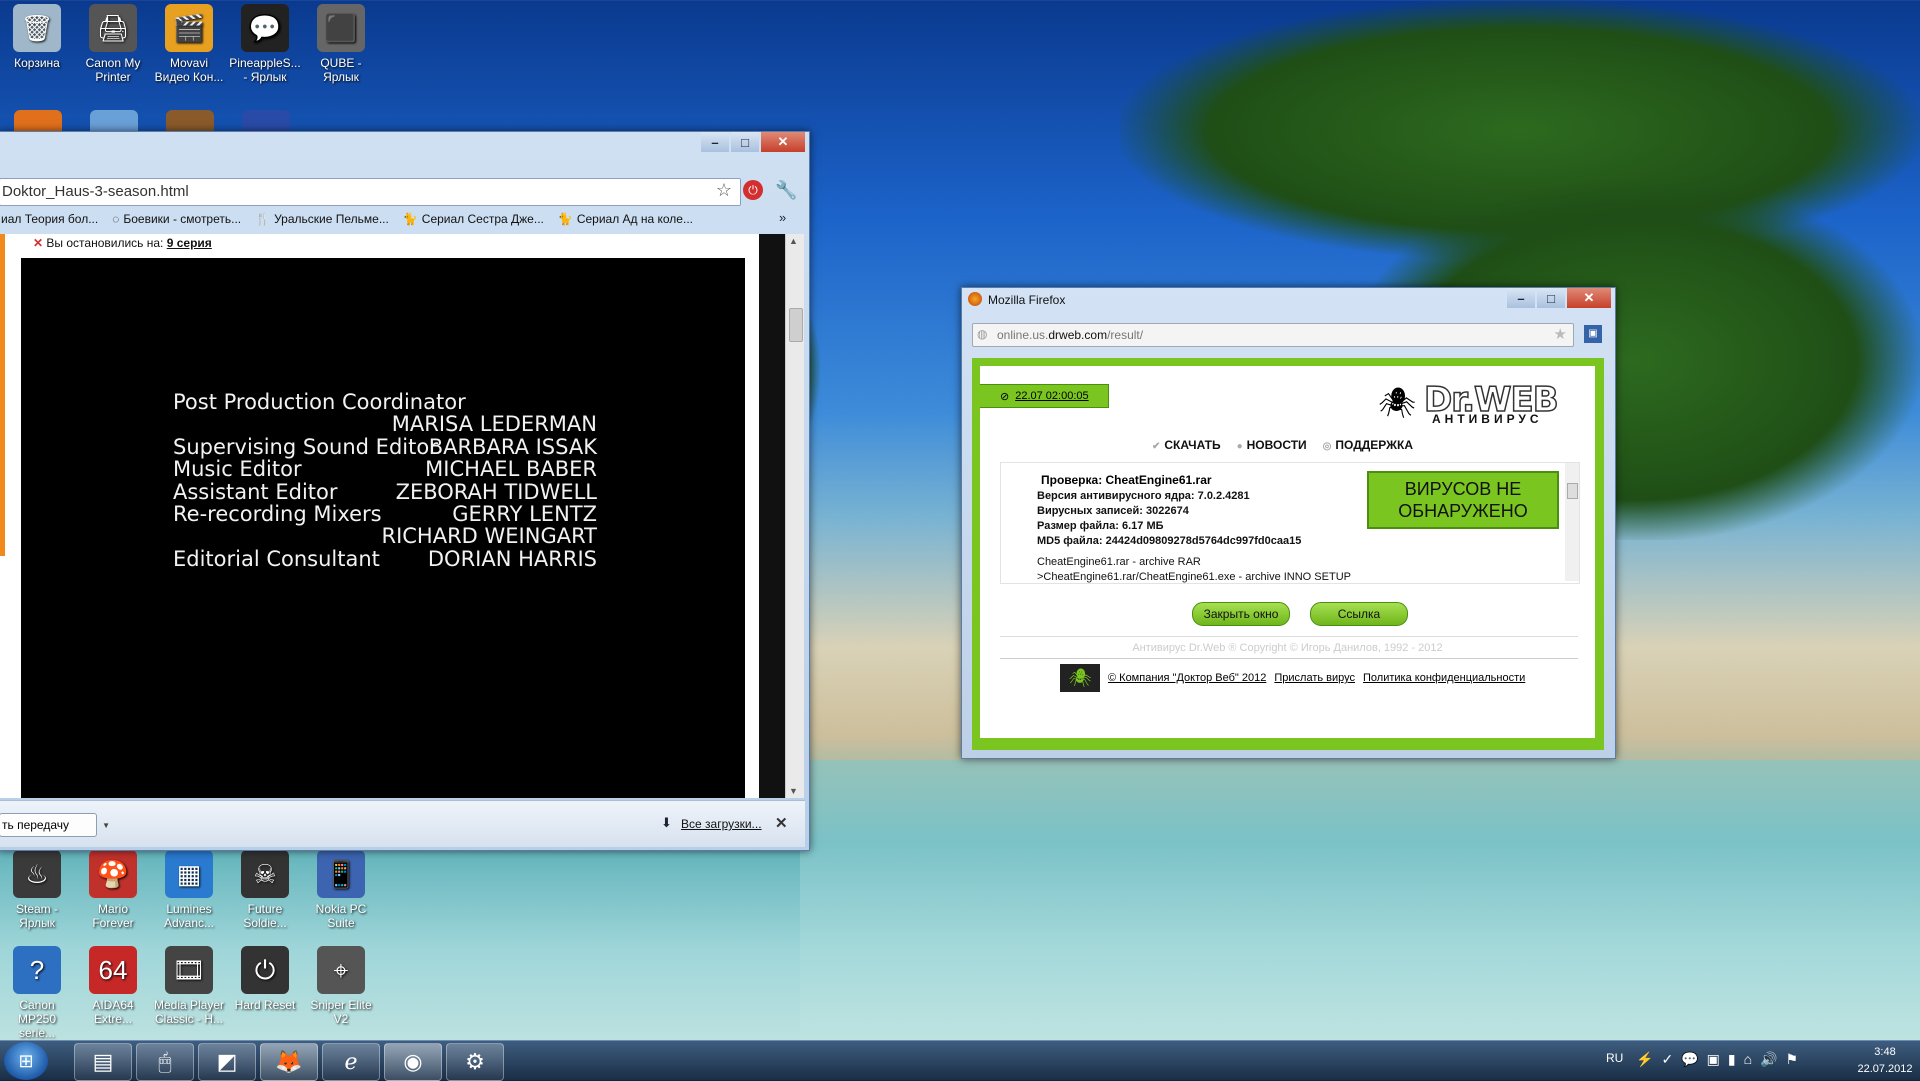 The width and height of the screenshot is (1920, 1081). I want to click on desktop-icon: ⌖ Sniper Elite V2, so click(341, 985).